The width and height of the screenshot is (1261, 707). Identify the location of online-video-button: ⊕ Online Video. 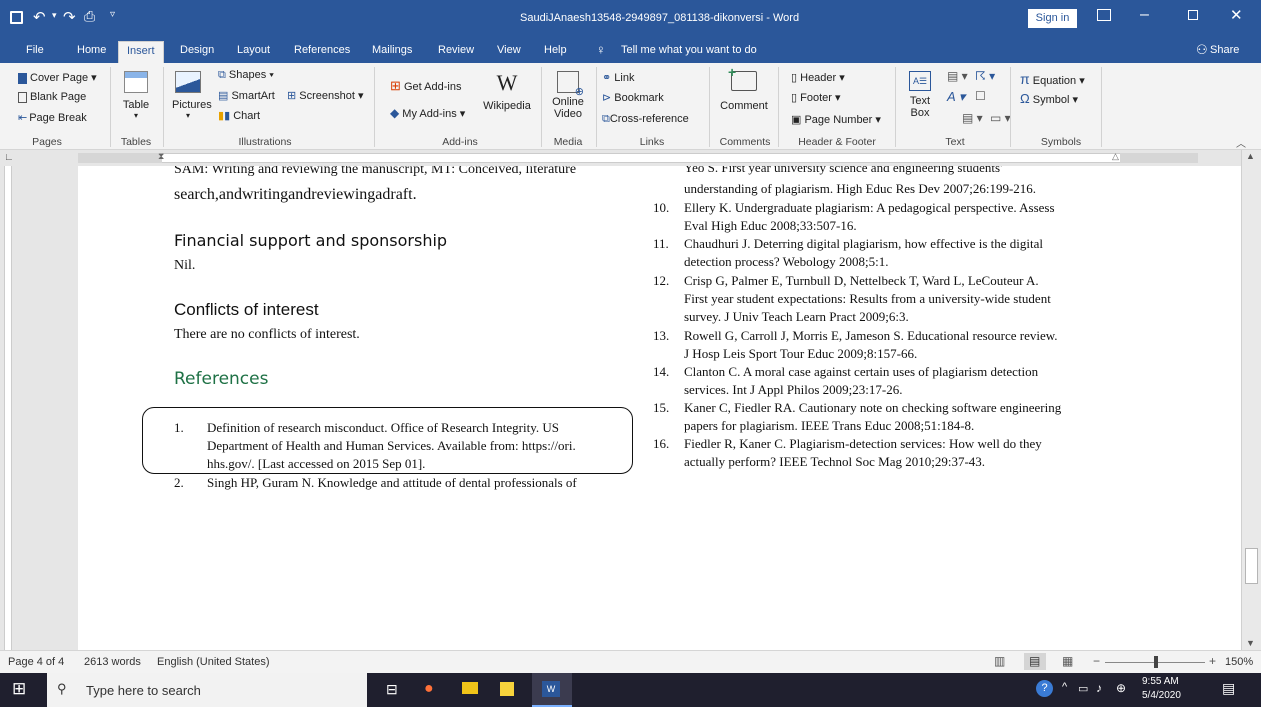
(568, 95).